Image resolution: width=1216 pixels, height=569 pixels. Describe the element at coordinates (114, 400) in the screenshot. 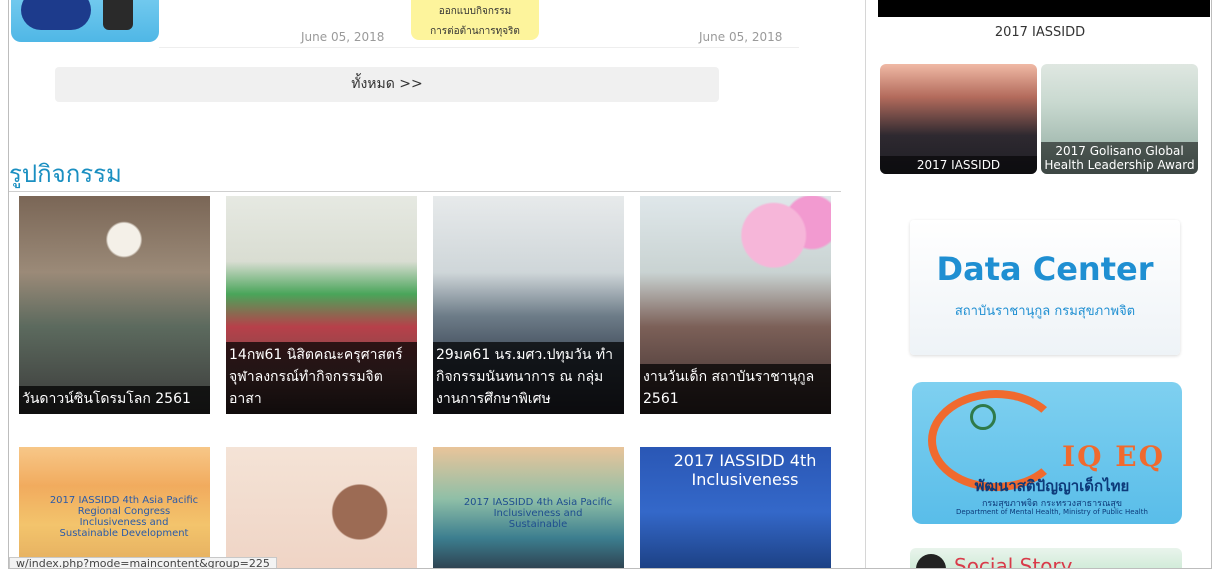

I see `gallery-caption: วันดาวน์ซินโดรมโลก 2561` at that location.